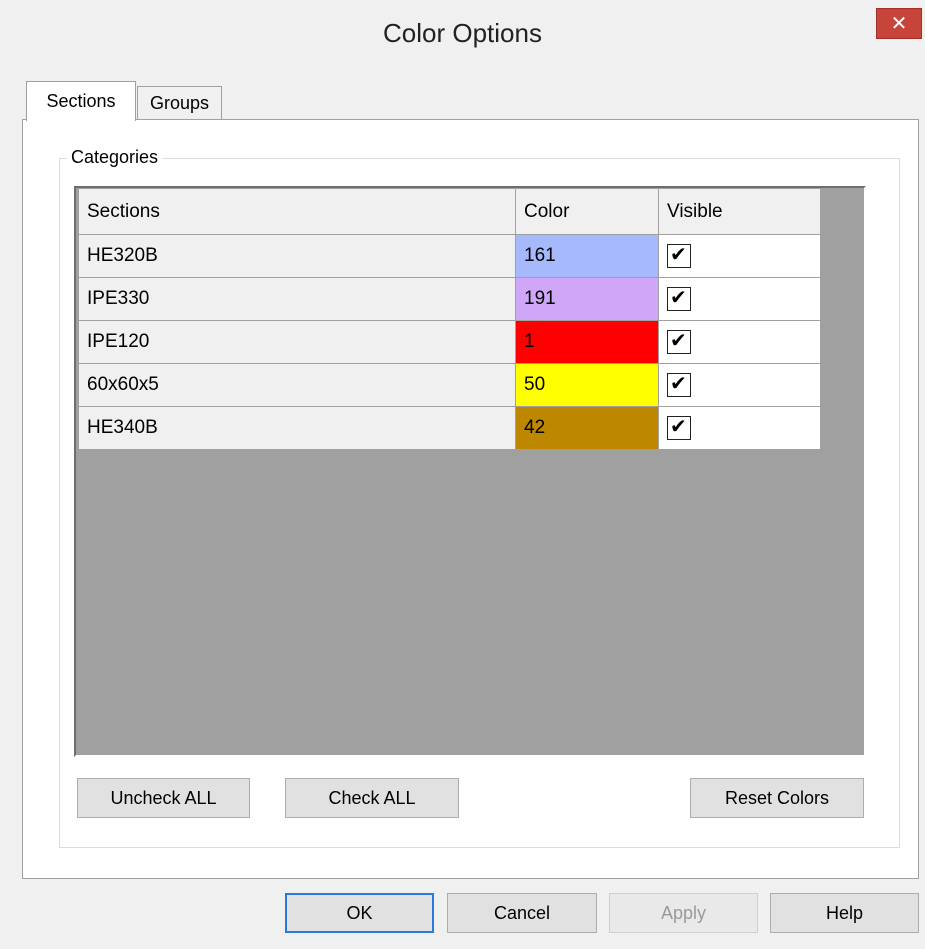  I want to click on window-title: Color Options, so click(462, 33).